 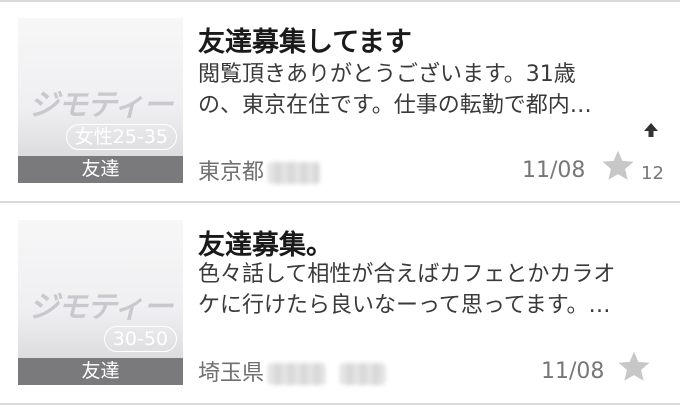 I want to click on listing-thumbnail: ジモティー 30-50 友達, so click(x=100, y=302).